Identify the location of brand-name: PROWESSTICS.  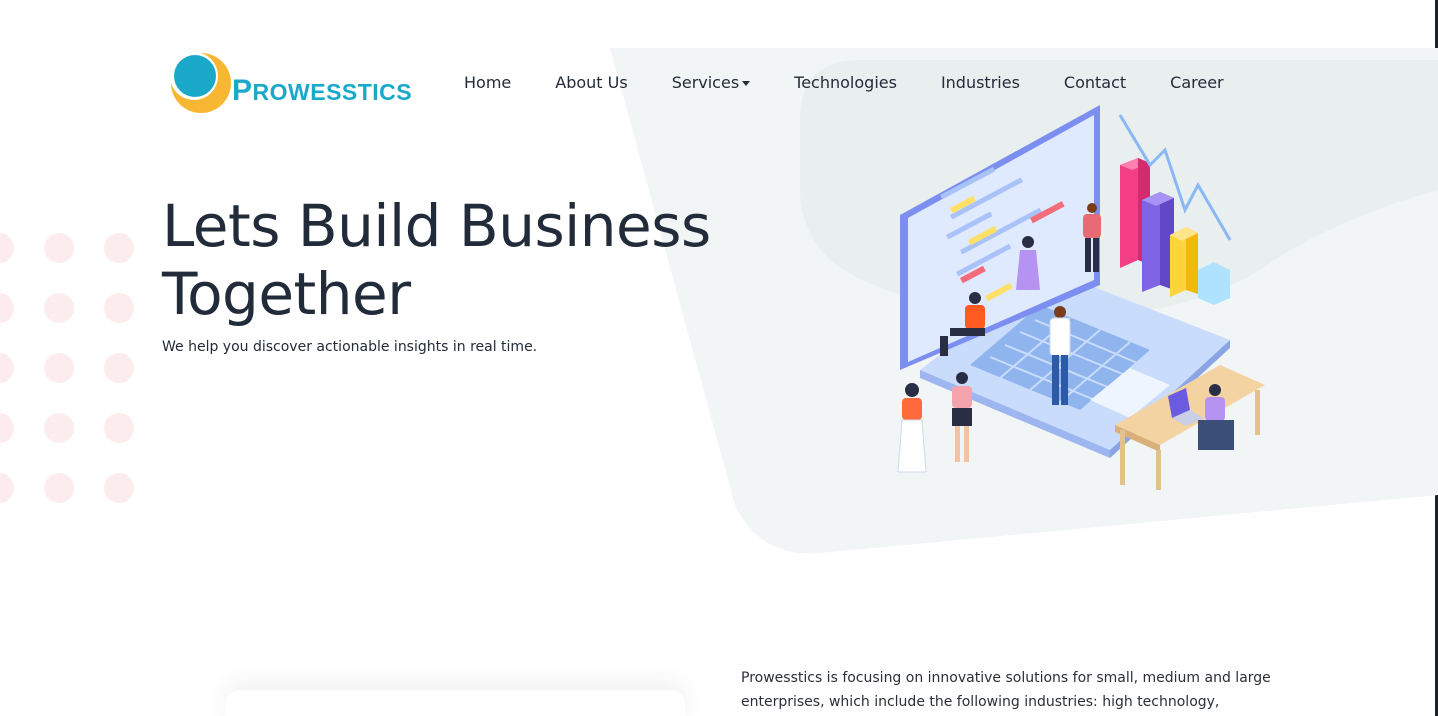
(322, 90).